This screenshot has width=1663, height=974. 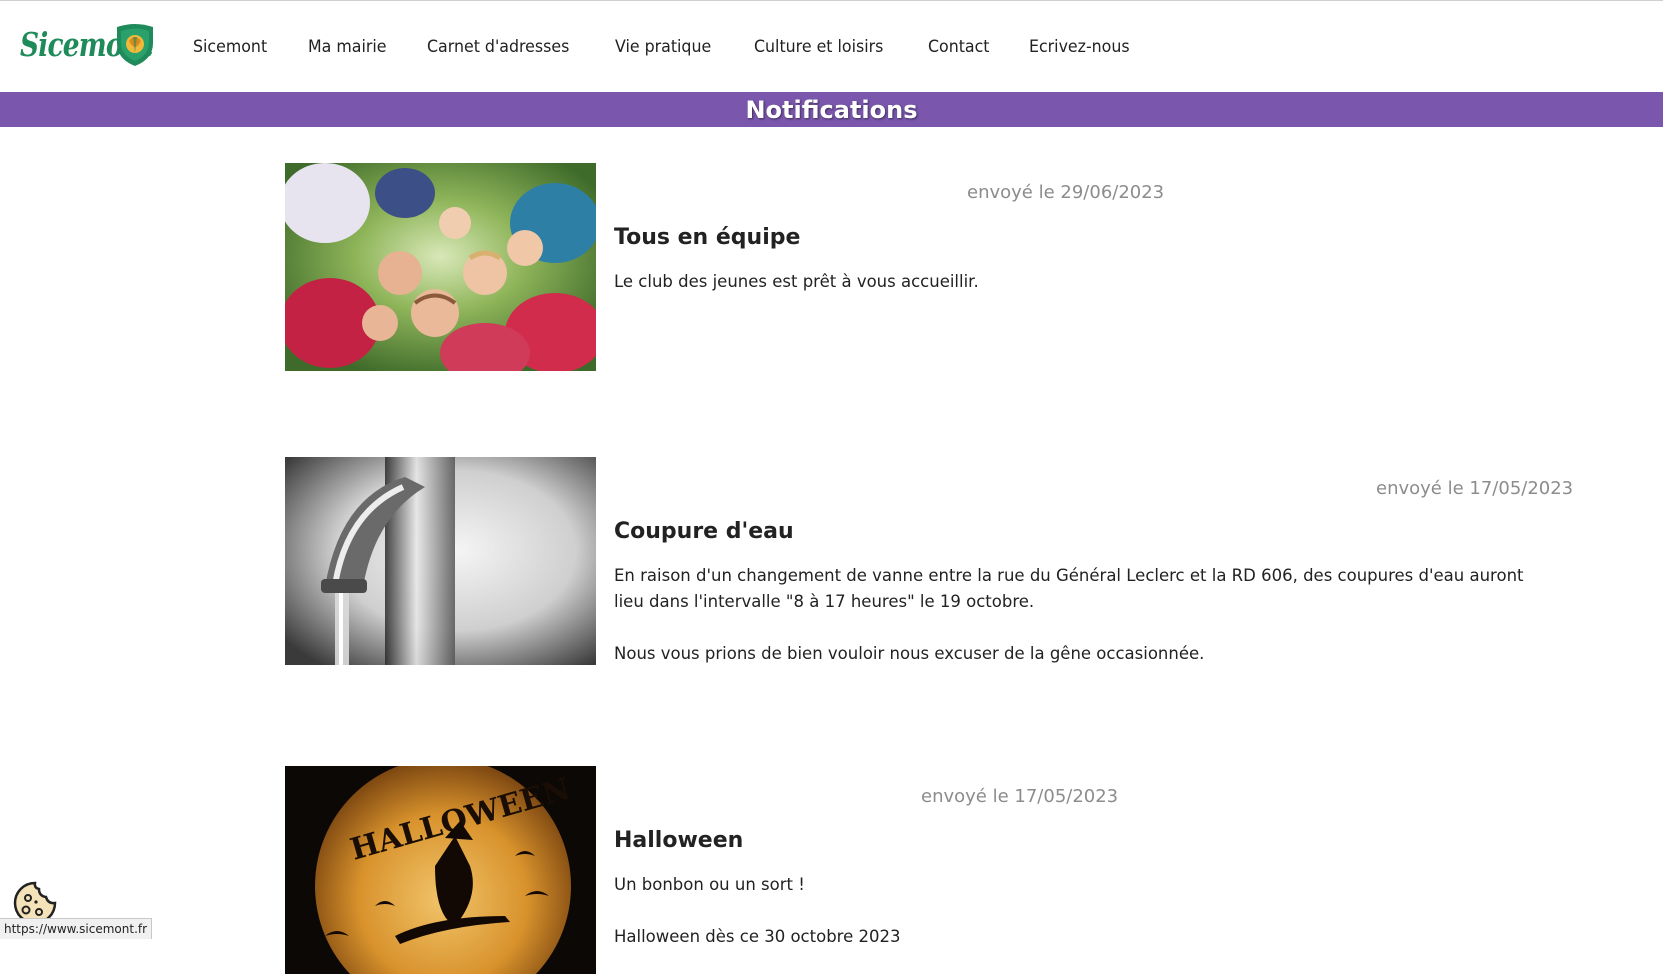 What do you see at coordinates (707, 237) in the screenshot?
I see `notification-title: Tous en équipe` at bounding box center [707, 237].